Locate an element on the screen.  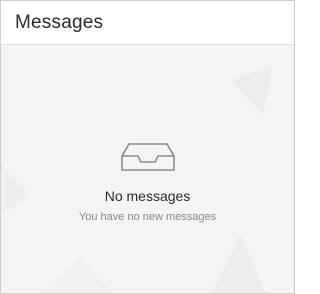
panel-title: Messages is located at coordinates (59, 22).